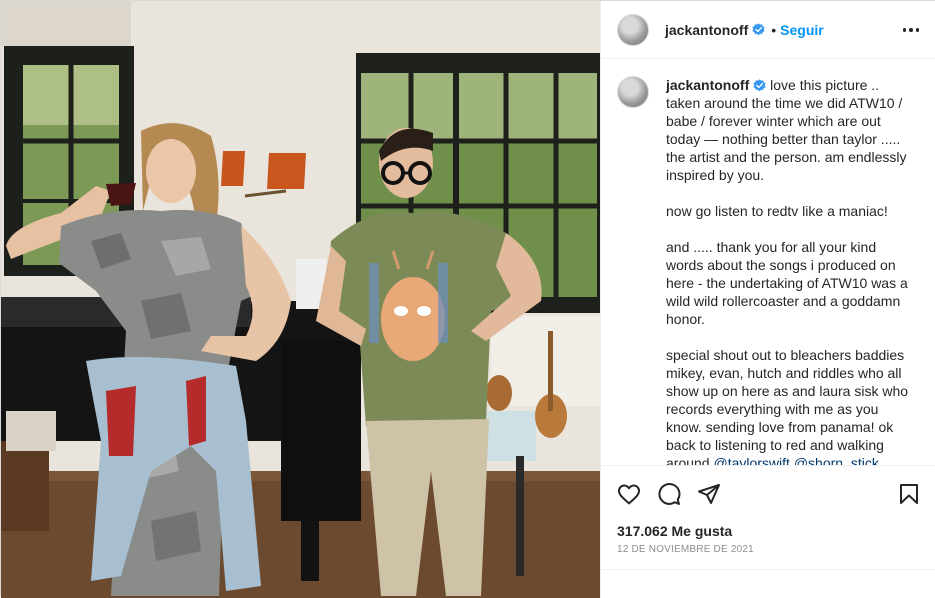 The height and width of the screenshot is (598, 935). Describe the element at coordinates (633, 92) in the screenshot. I see `caption-avatar` at that location.